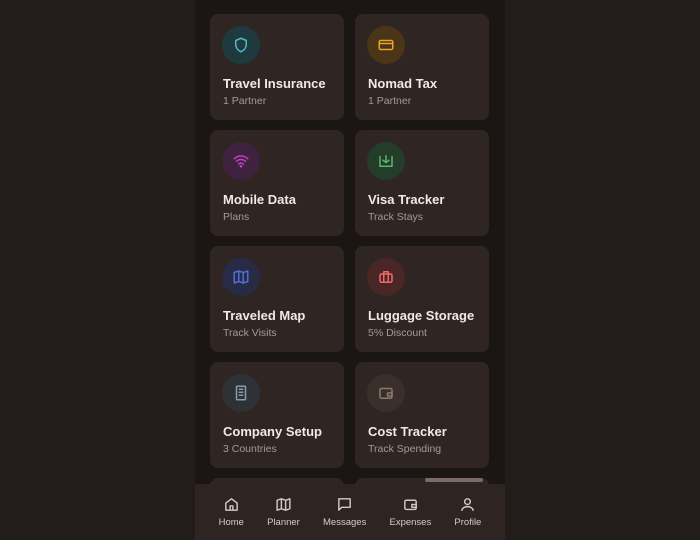  I want to click on message-icon, so click(345, 504).